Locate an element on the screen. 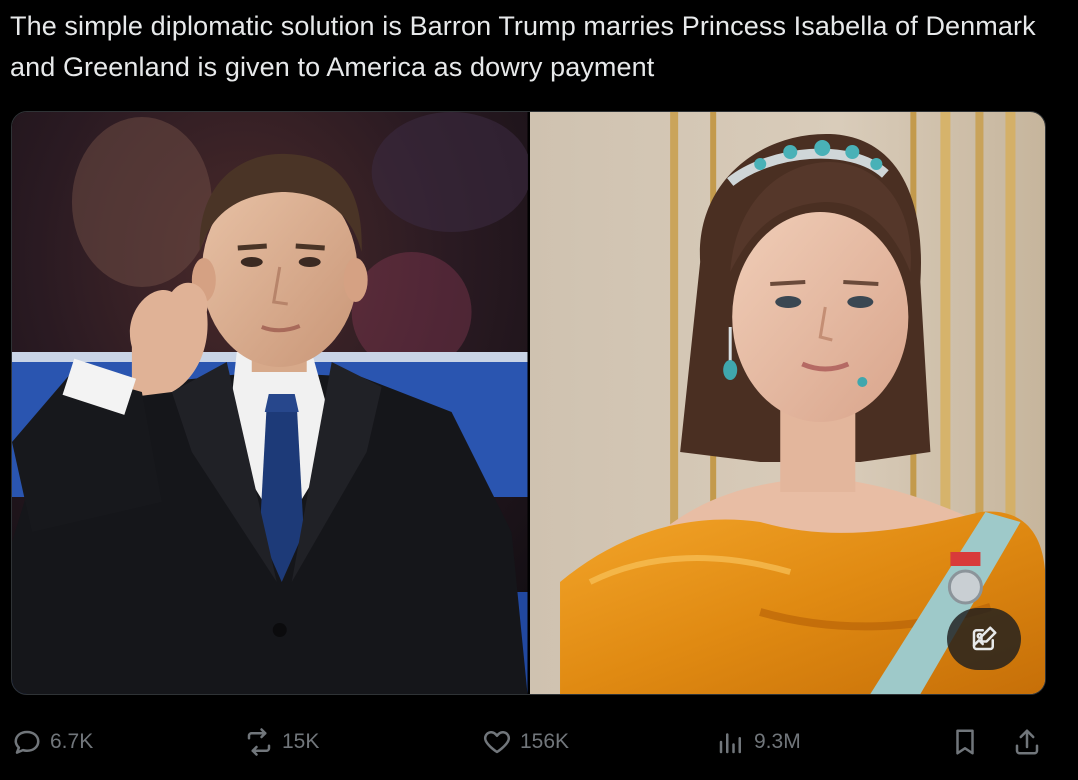 Image resolution: width=1078 pixels, height=780 pixels. edit-image-button is located at coordinates (984, 639).